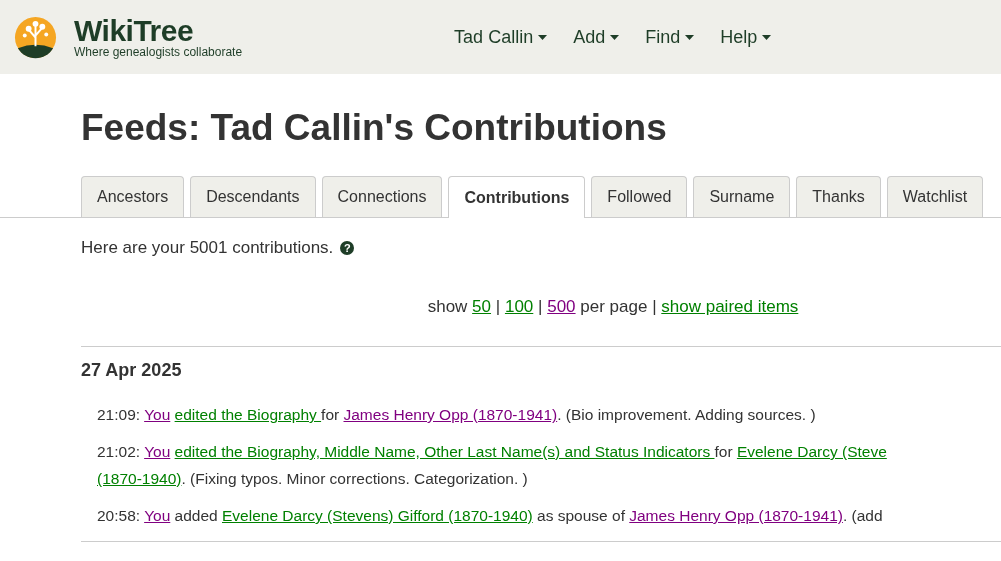 The width and height of the screenshot is (1001, 561). Describe the element at coordinates (811, 451) in the screenshot. I see `entry-link: Evelene Darcy (Steve` at that location.